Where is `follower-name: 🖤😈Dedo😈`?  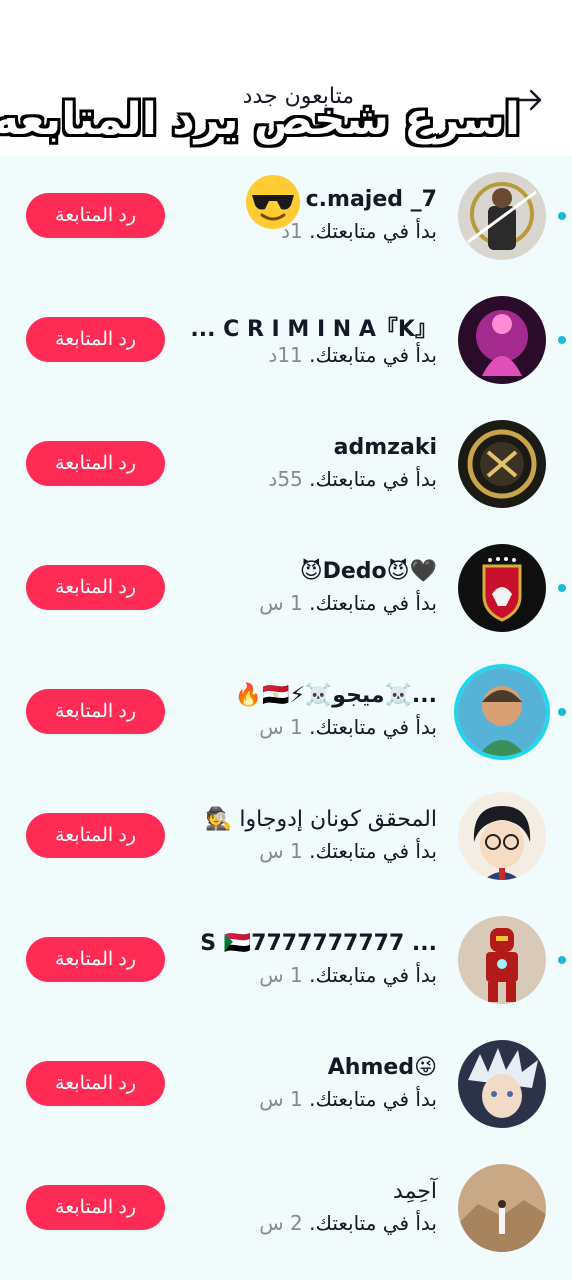
follower-name: 🖤😈Dedo😈 is located at coordinates (368, 571).